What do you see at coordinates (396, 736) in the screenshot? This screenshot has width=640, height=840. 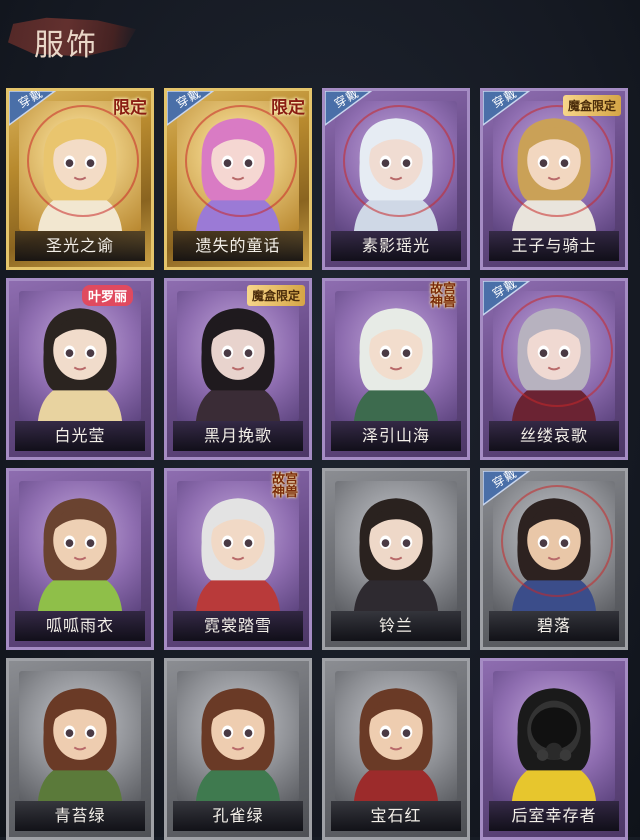 I see `gem-red-portrait-icon` at bounding box center [396, 736].